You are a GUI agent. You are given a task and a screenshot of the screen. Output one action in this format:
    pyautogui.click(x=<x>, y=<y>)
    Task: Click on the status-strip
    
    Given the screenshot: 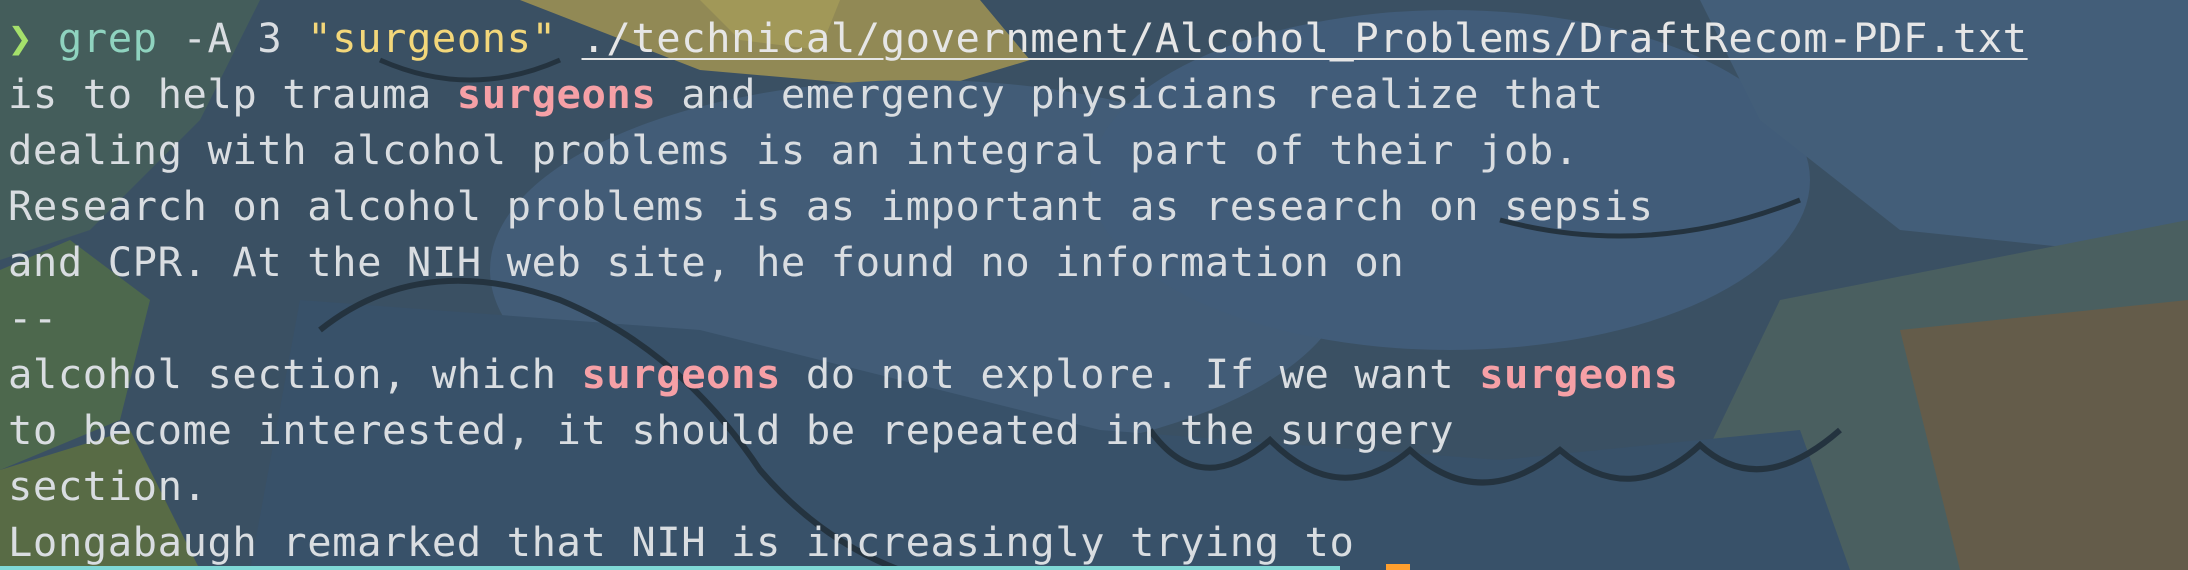 What is the action you would take?
    pyautogui.click(x=670, y=568)
    